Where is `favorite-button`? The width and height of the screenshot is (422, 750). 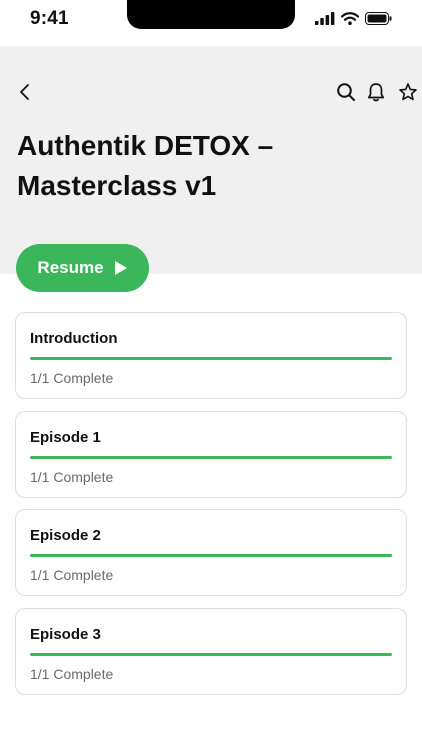 favorite-button is located at coordinates (408, 92).